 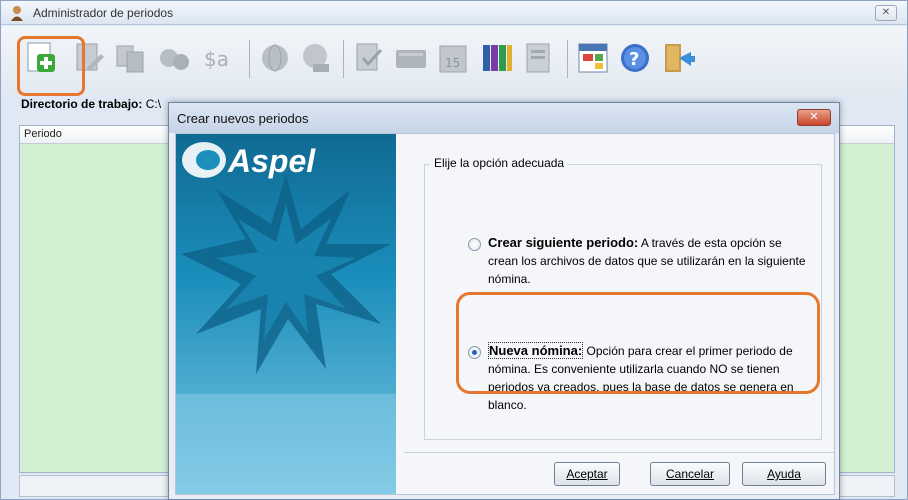 What do you see at coordinates (243, 118) in the screenshot?
I see `dialog-title: Crear nuevos periodos` at bounding box center [243, 118].